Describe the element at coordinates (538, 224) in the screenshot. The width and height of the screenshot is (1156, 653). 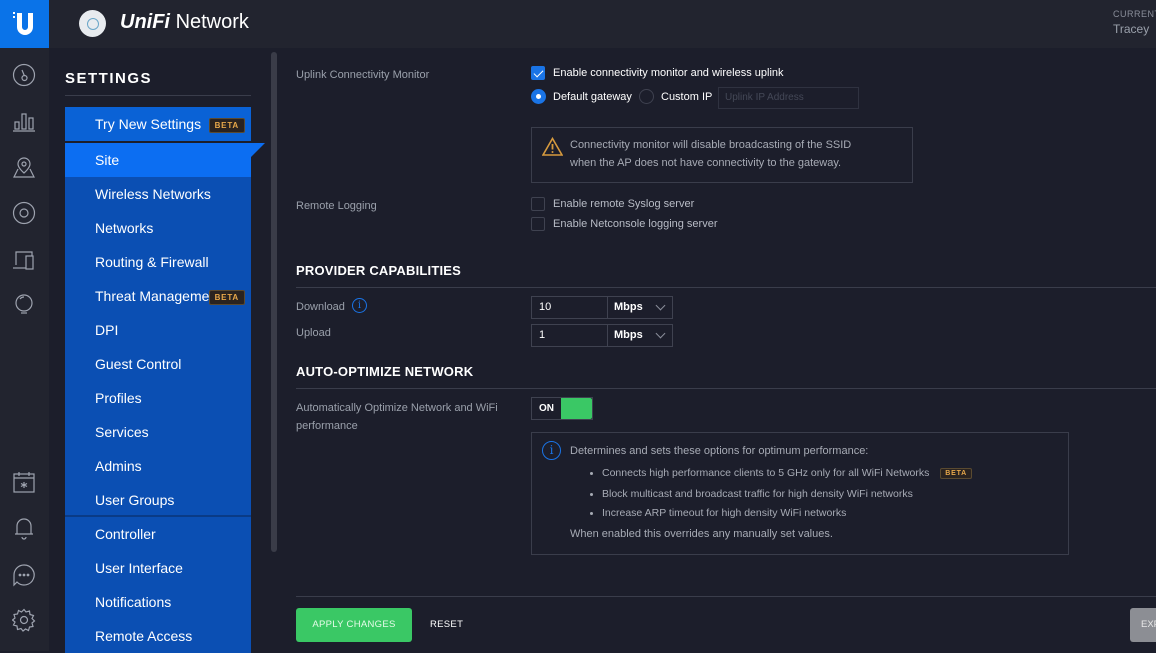
I see `netconsole-checkbox` at that location.